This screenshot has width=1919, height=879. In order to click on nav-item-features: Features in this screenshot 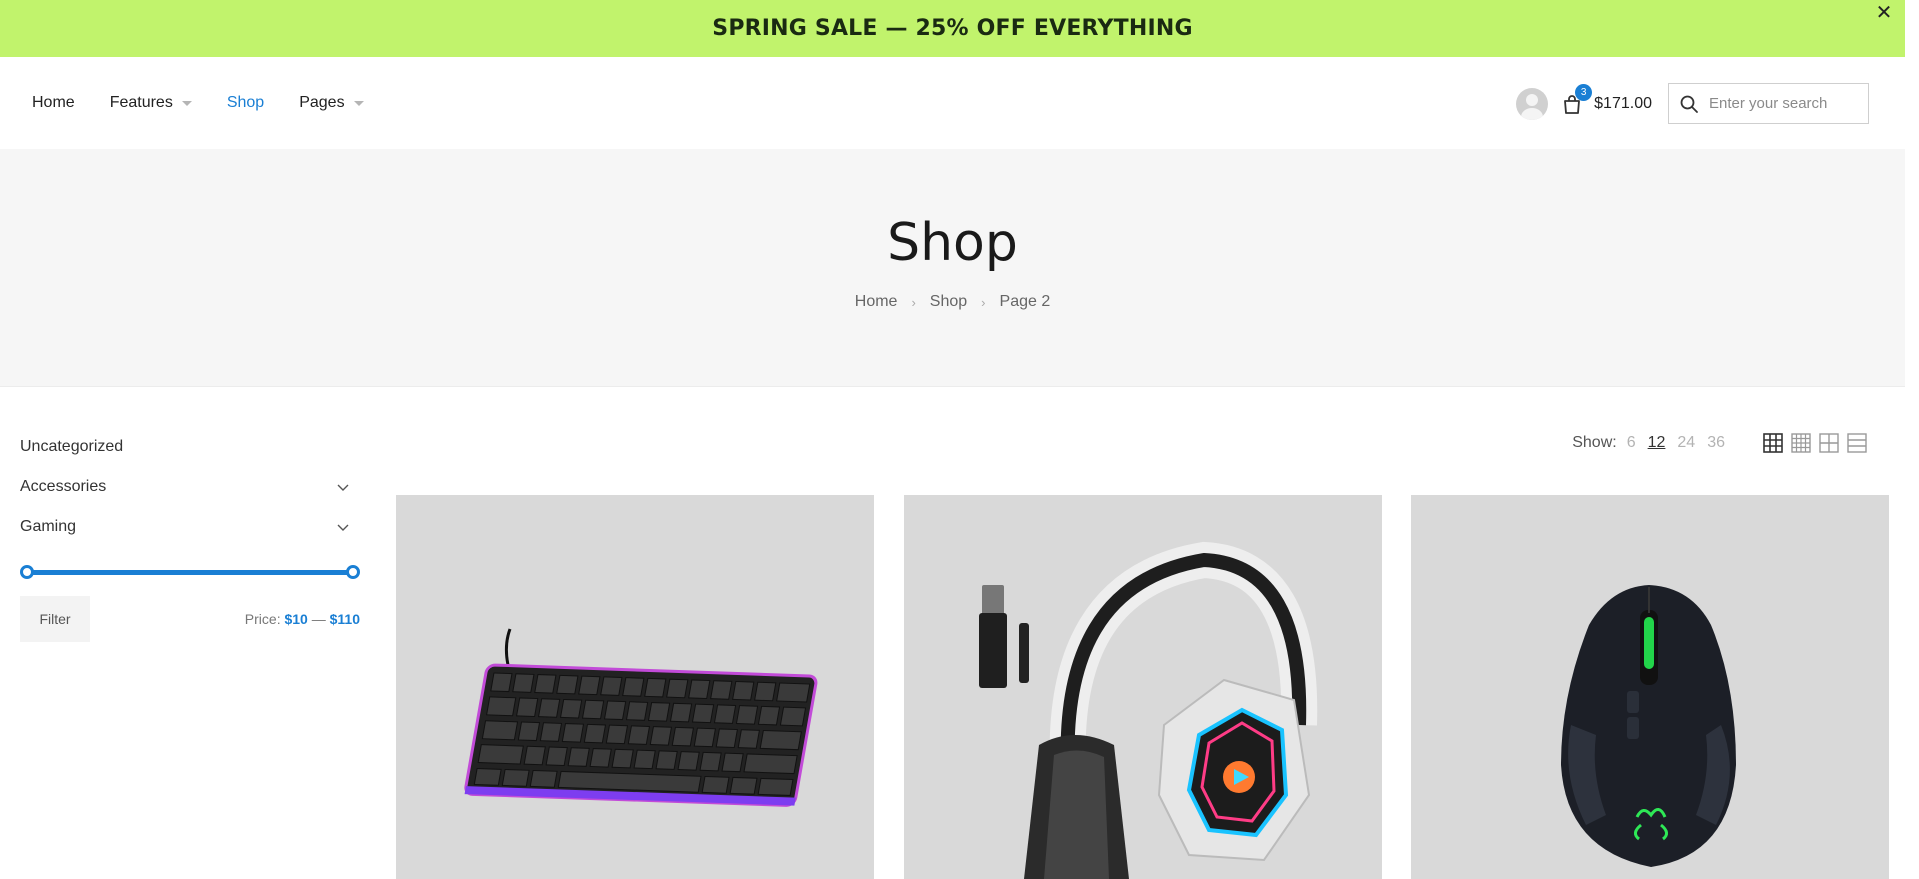, I will do `click(151, 103)`.